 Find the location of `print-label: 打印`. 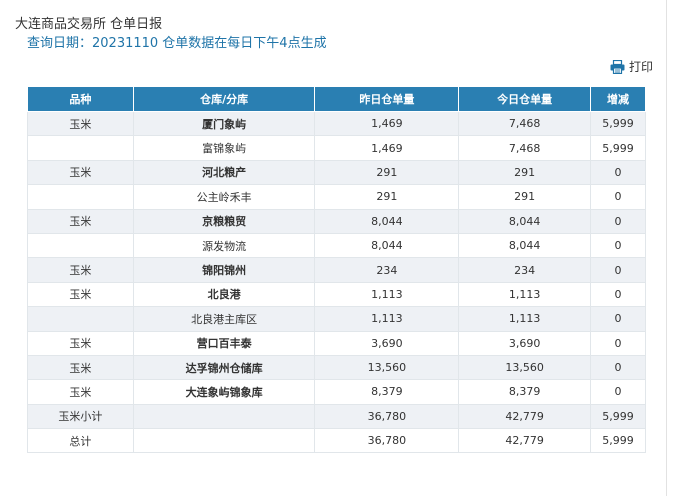

print-label: 打印 is located at coordinates (641, 67).